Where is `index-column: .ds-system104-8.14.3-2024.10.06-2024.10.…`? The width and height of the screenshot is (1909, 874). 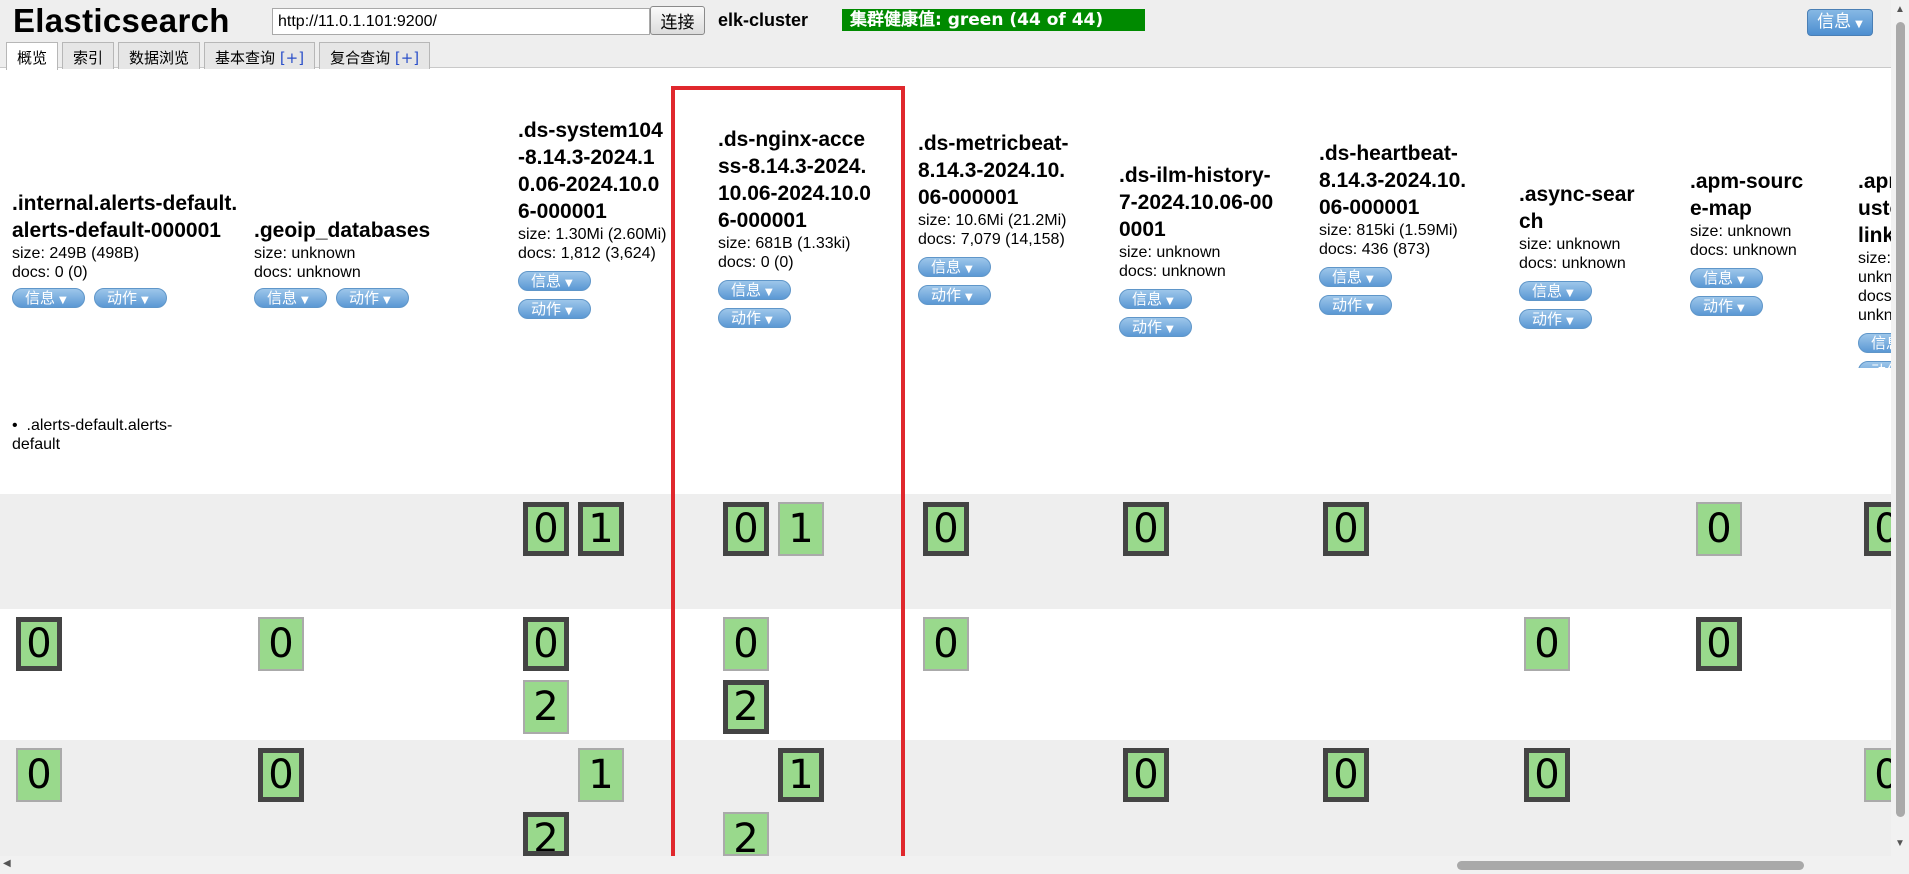 index-column: .ds-system104-8.14.3-2024.10.06-2024.10.… is located at coordinates (593, 218).